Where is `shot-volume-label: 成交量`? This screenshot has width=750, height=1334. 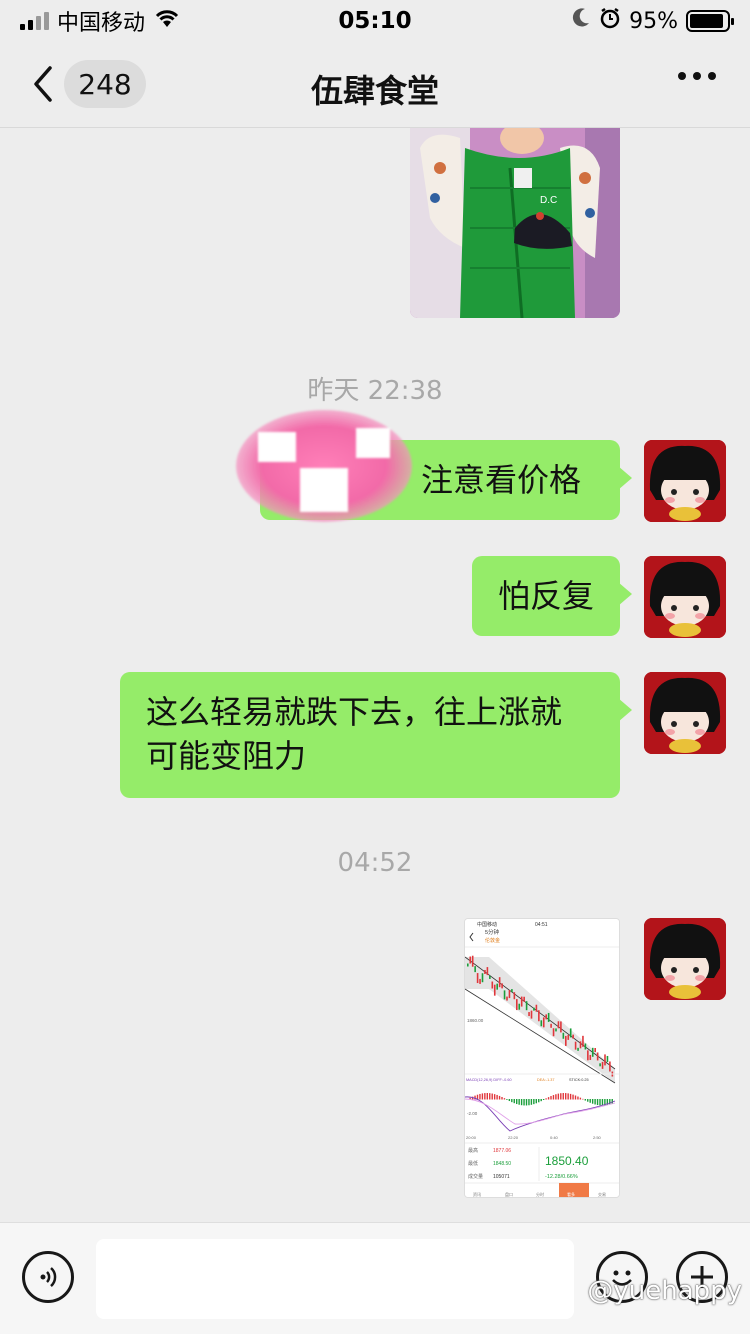
shot-volume-label: 成交量 is located at coordinates (475, 1176).